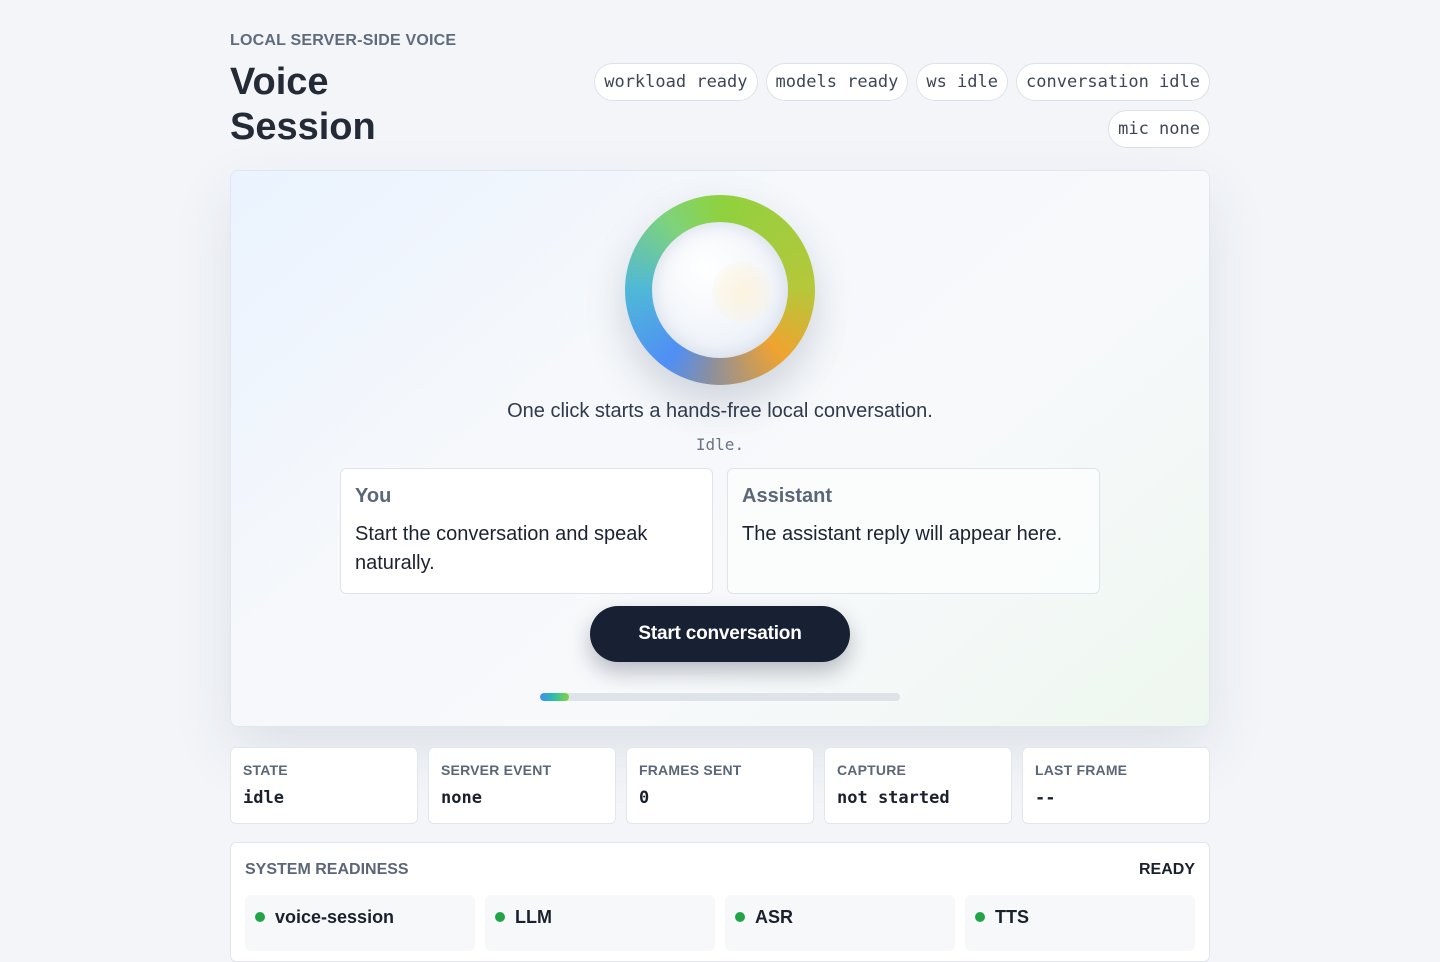 The width and height of the screenshot is (1440, 962). Describe the element at coordinates (335, 917) in the screenshot. I see `readiness-item-label: voice-session` at that location.